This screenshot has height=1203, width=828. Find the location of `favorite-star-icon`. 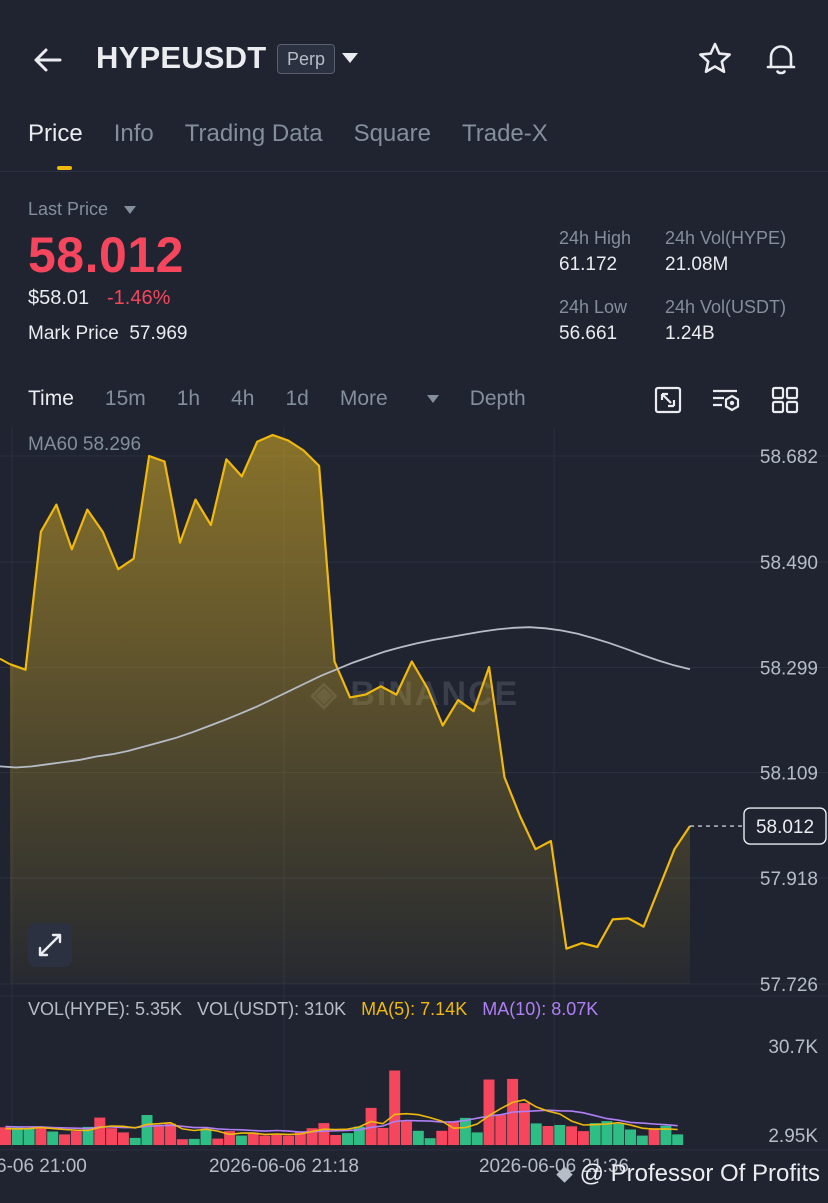

favorite-star-icon is located at coordinates (715, 59).